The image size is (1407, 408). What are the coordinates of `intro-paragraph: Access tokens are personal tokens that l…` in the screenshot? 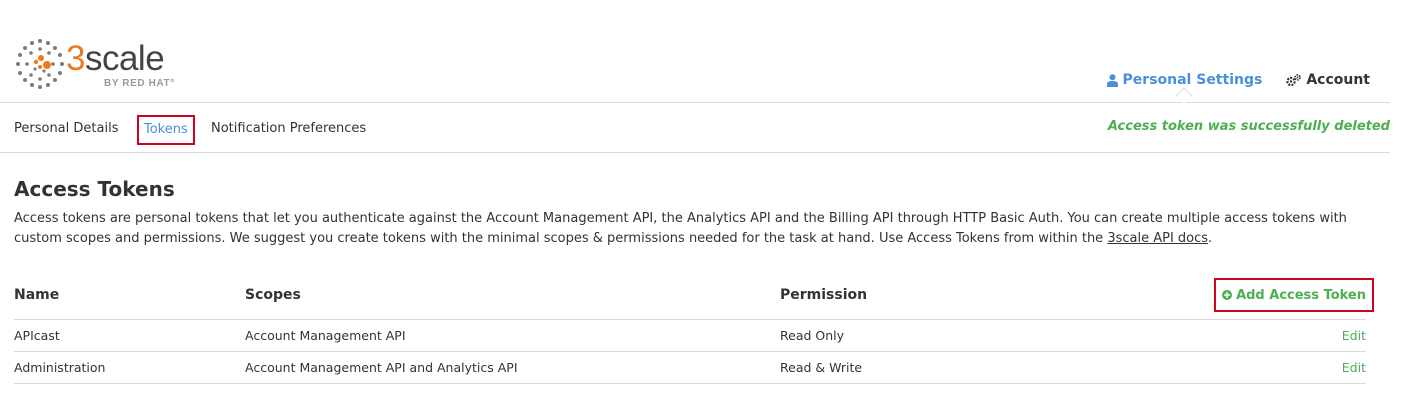 It's located at (699, 228).